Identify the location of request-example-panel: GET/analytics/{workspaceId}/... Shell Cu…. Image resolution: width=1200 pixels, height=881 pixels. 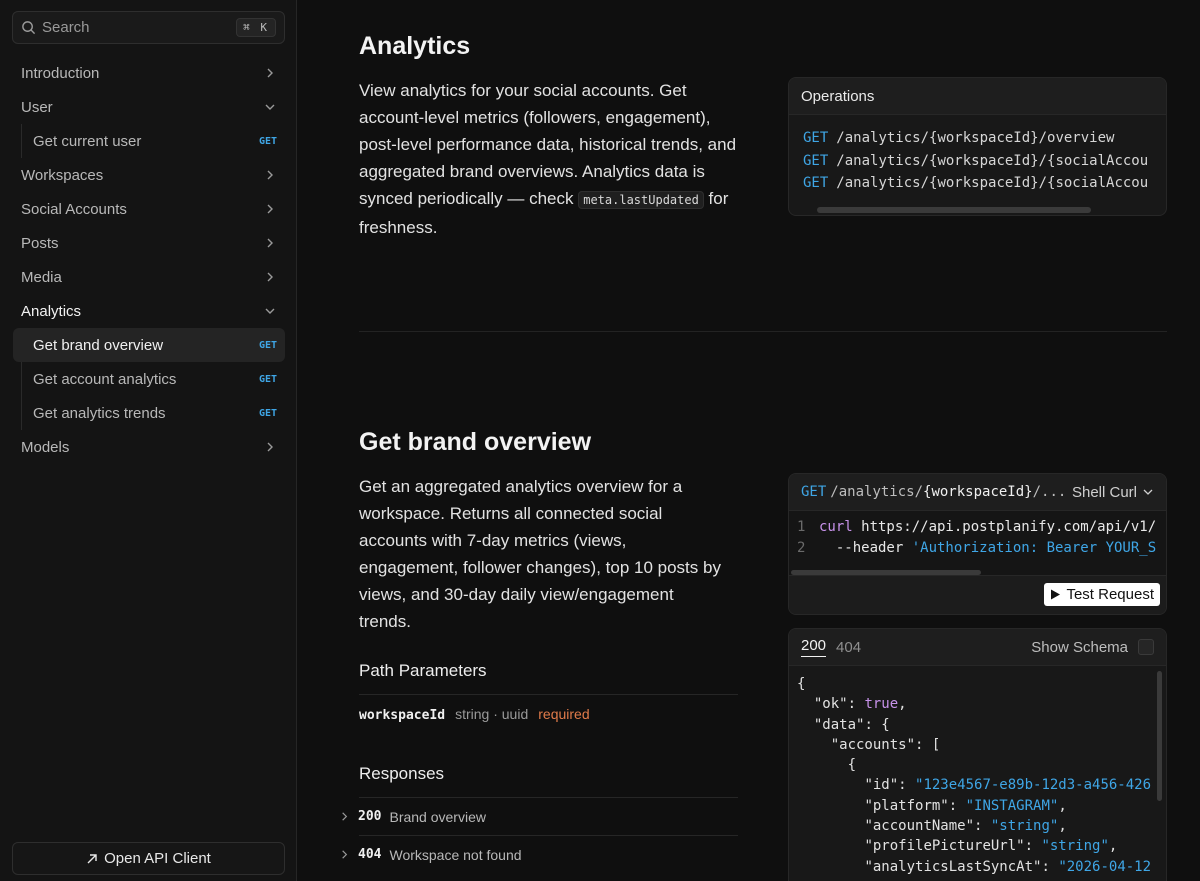
(977, 544).